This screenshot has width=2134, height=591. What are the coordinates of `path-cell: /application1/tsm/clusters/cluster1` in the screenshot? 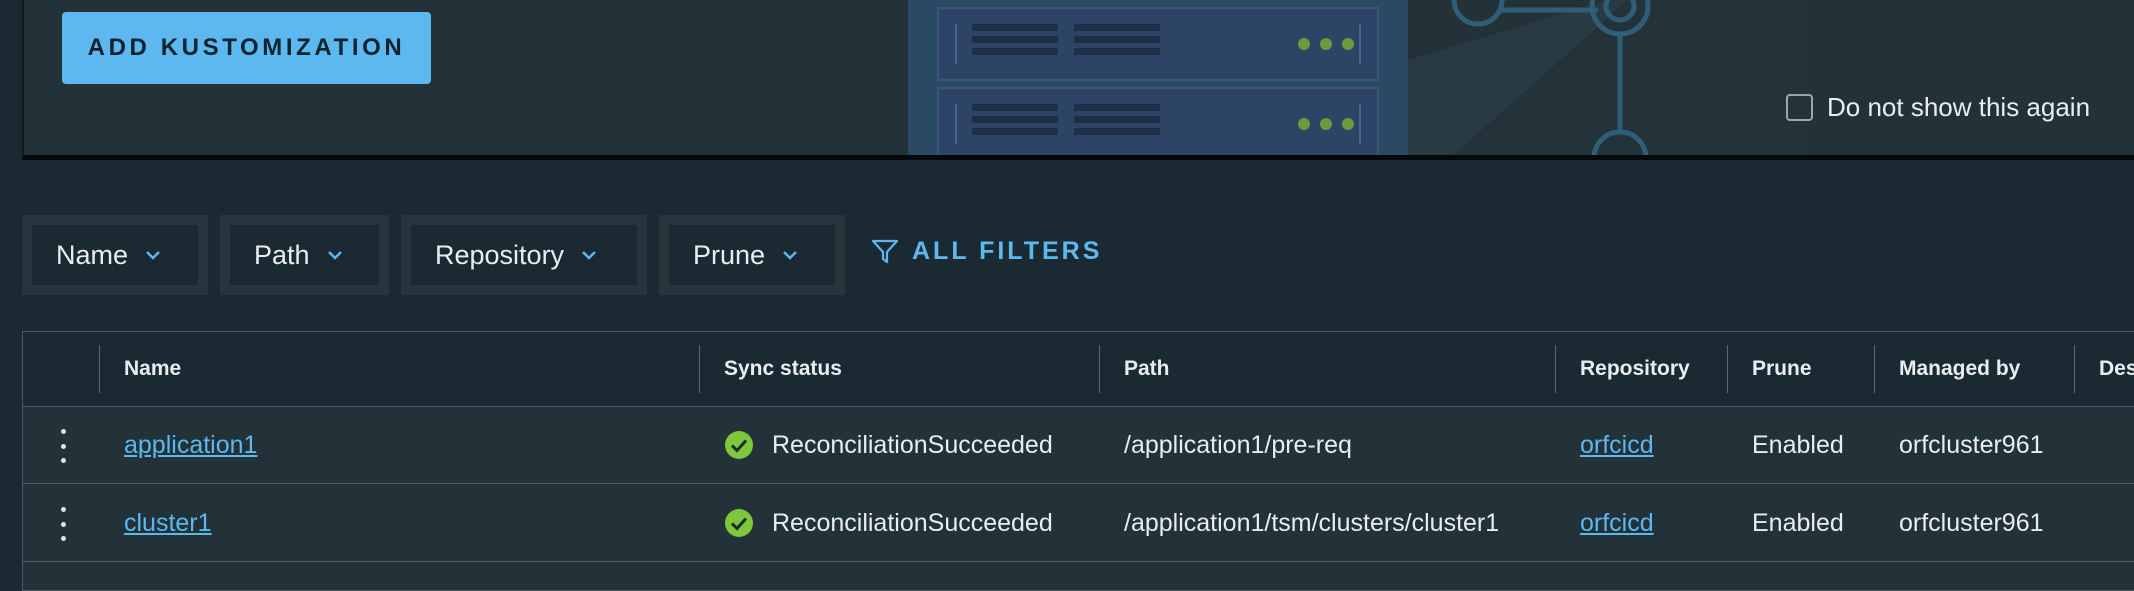 It's located at (1312, 522).